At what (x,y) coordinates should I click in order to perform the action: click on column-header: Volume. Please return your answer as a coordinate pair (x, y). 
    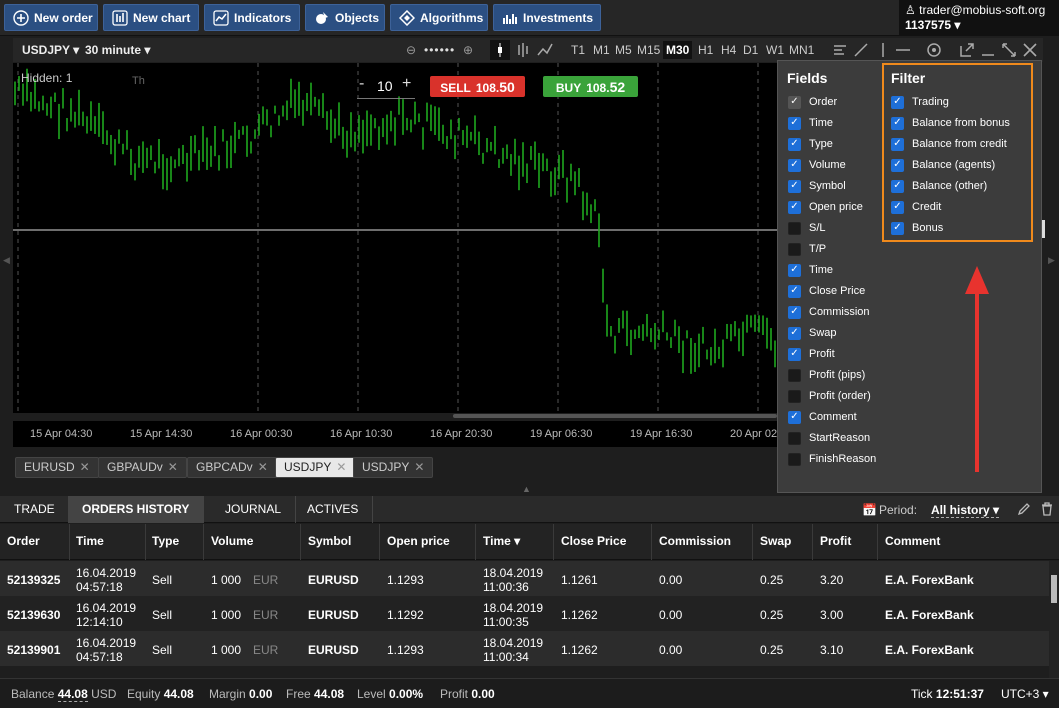
    Looking at the image, I should click on (232, 541).